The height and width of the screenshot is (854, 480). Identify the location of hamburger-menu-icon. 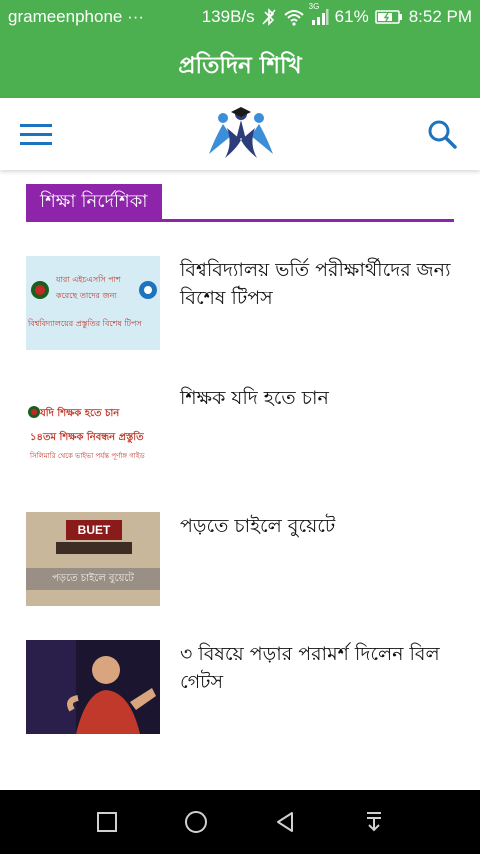
(38, 134).